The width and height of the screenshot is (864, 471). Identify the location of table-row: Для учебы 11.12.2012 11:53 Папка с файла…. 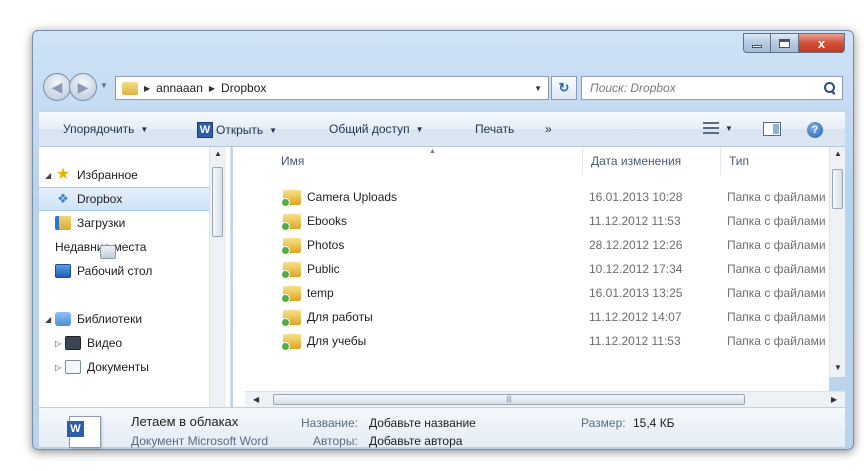
(531, 341).